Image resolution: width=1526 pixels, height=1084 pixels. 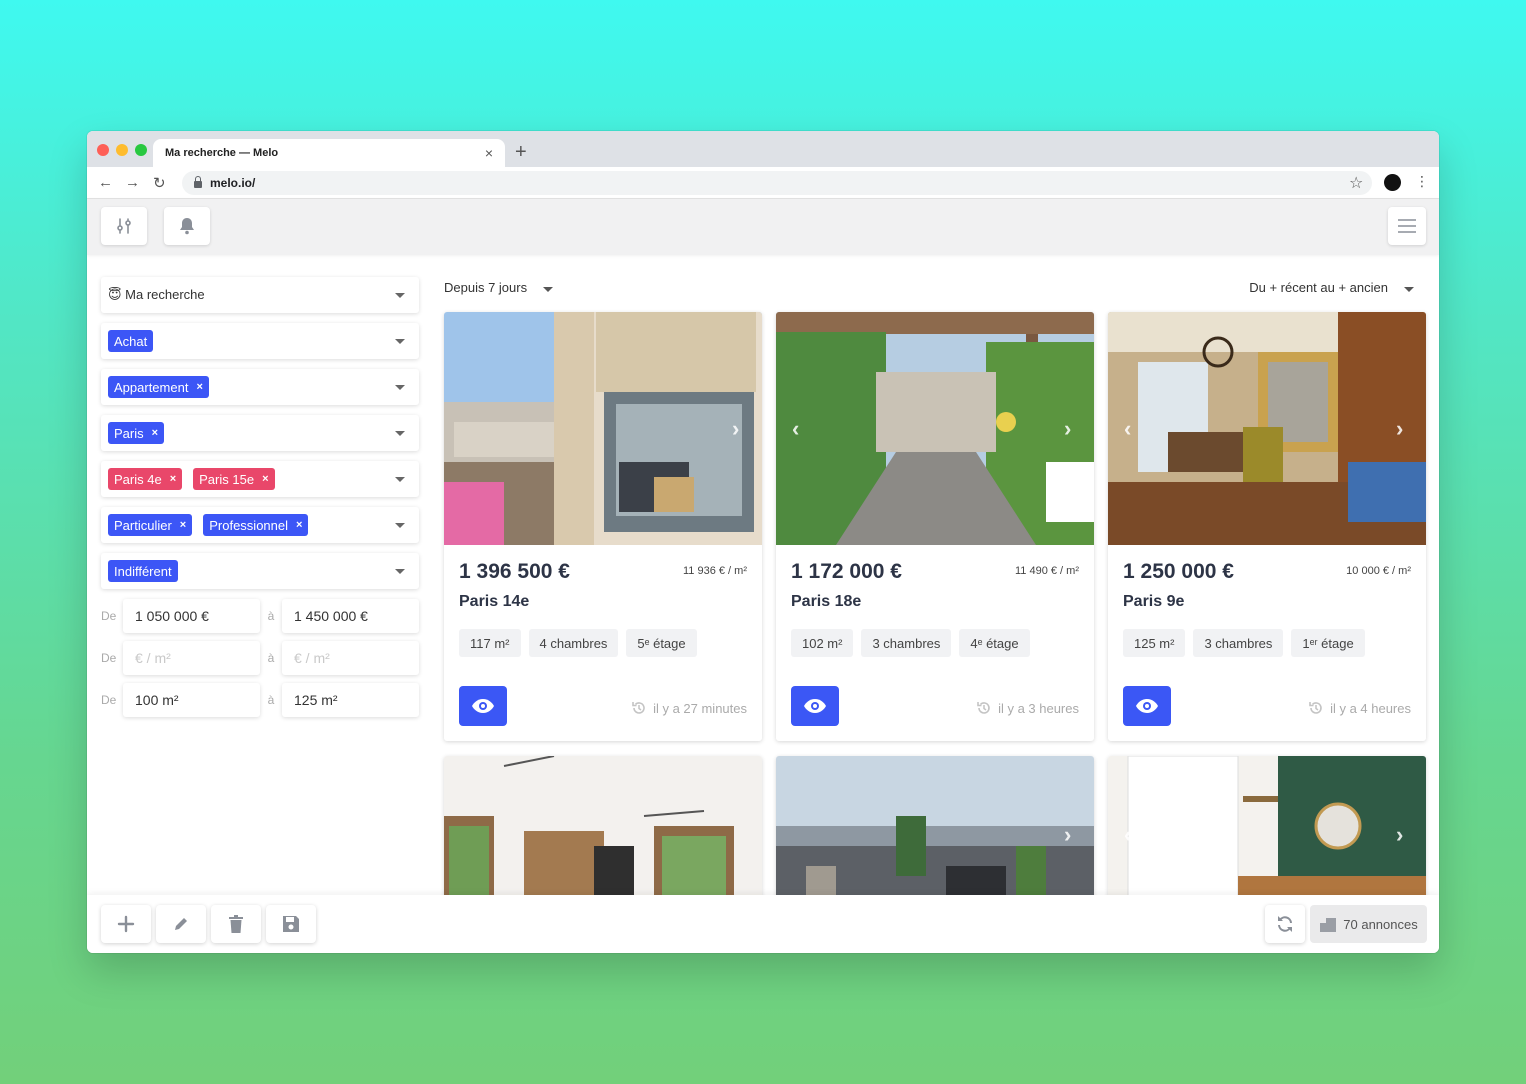 I want to click on listing-age: il y a 4 heures, so click(x=1359, y=708).